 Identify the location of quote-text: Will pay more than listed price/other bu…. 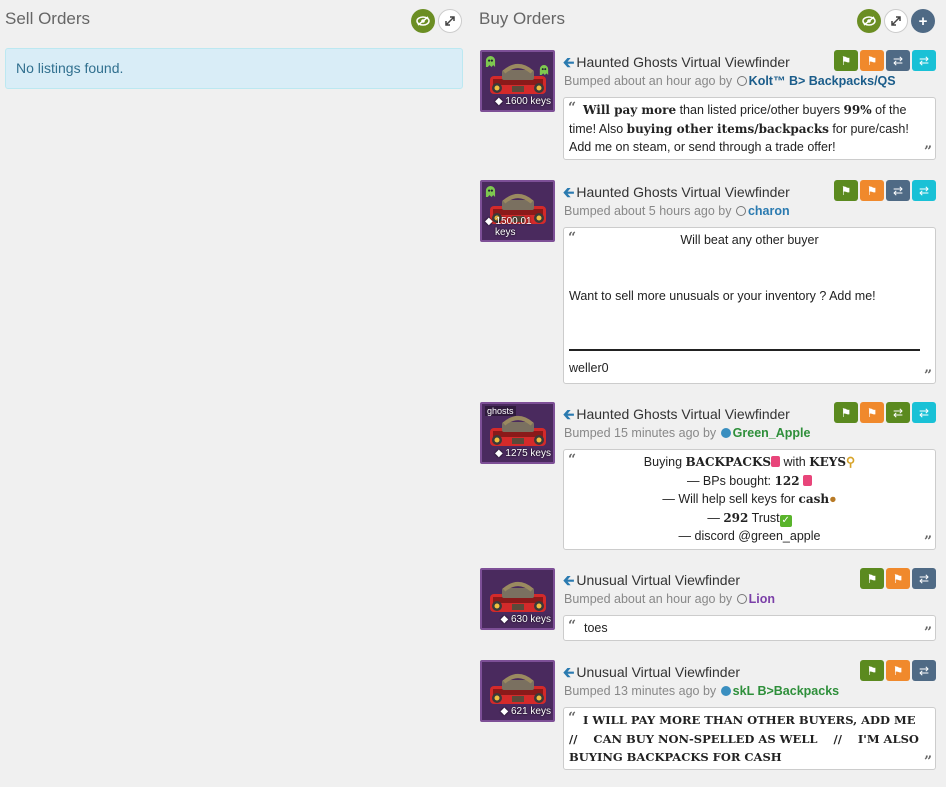
(749, 129).